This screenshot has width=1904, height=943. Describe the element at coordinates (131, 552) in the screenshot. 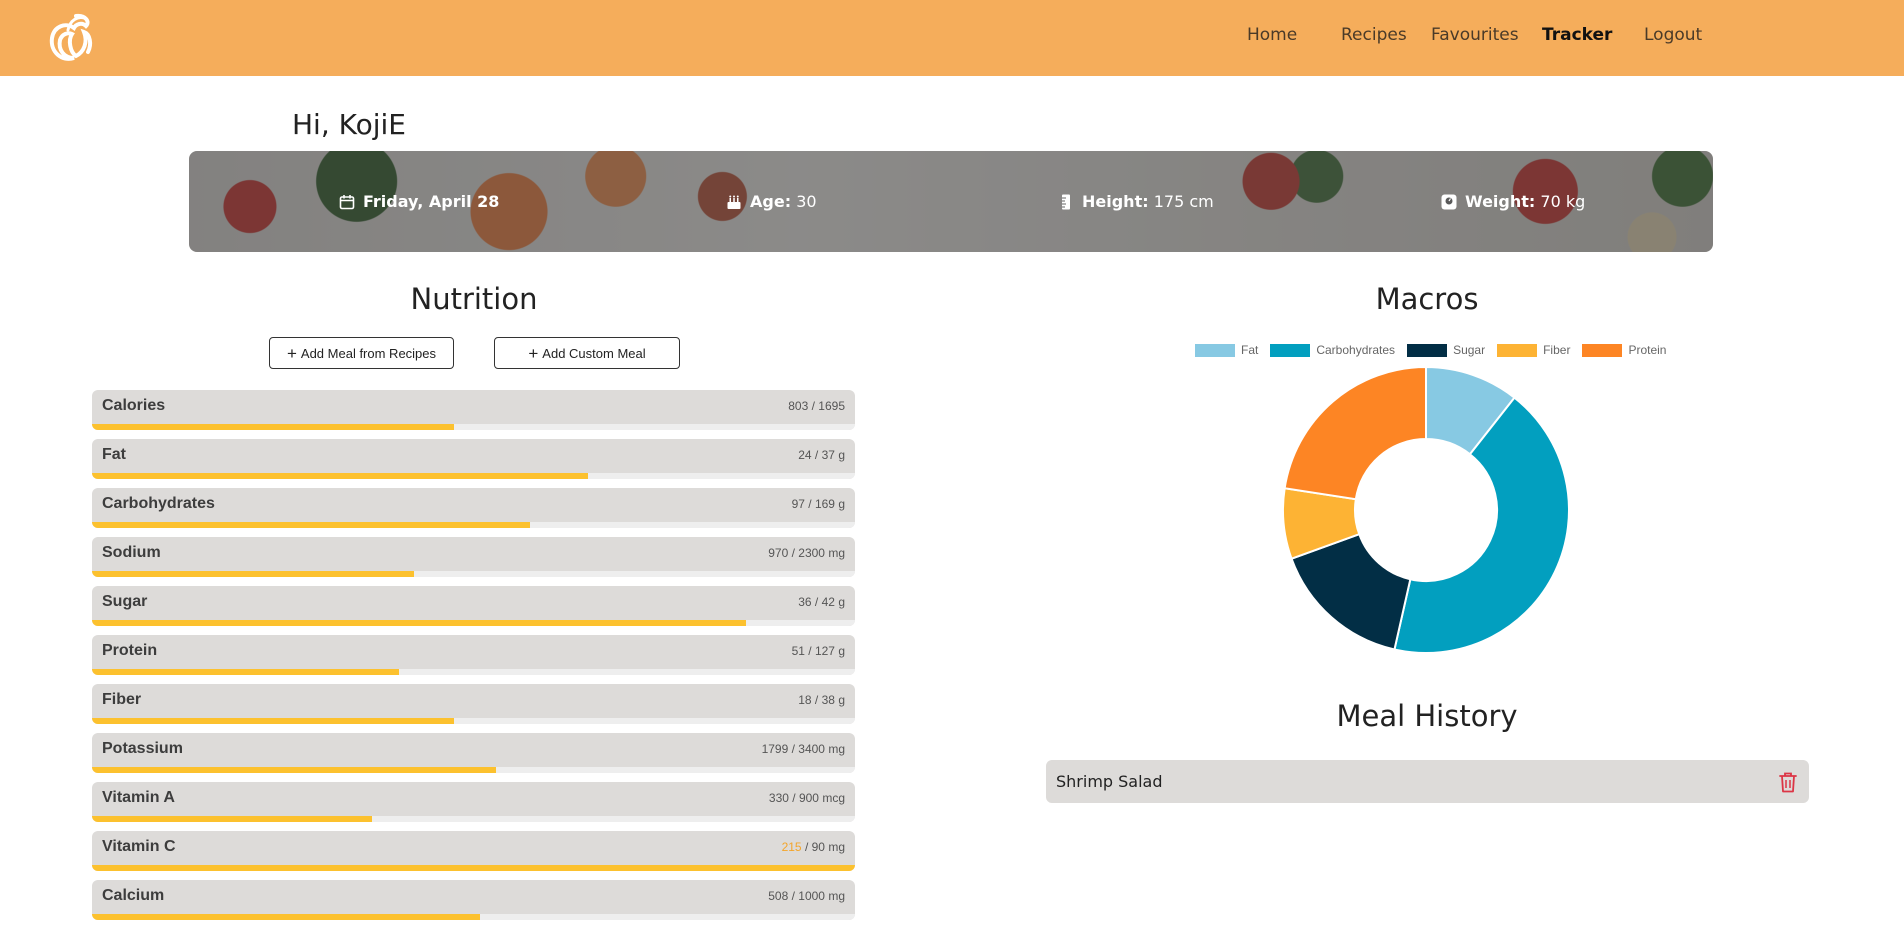

I see `nutrient-label: Sodium` at that location.